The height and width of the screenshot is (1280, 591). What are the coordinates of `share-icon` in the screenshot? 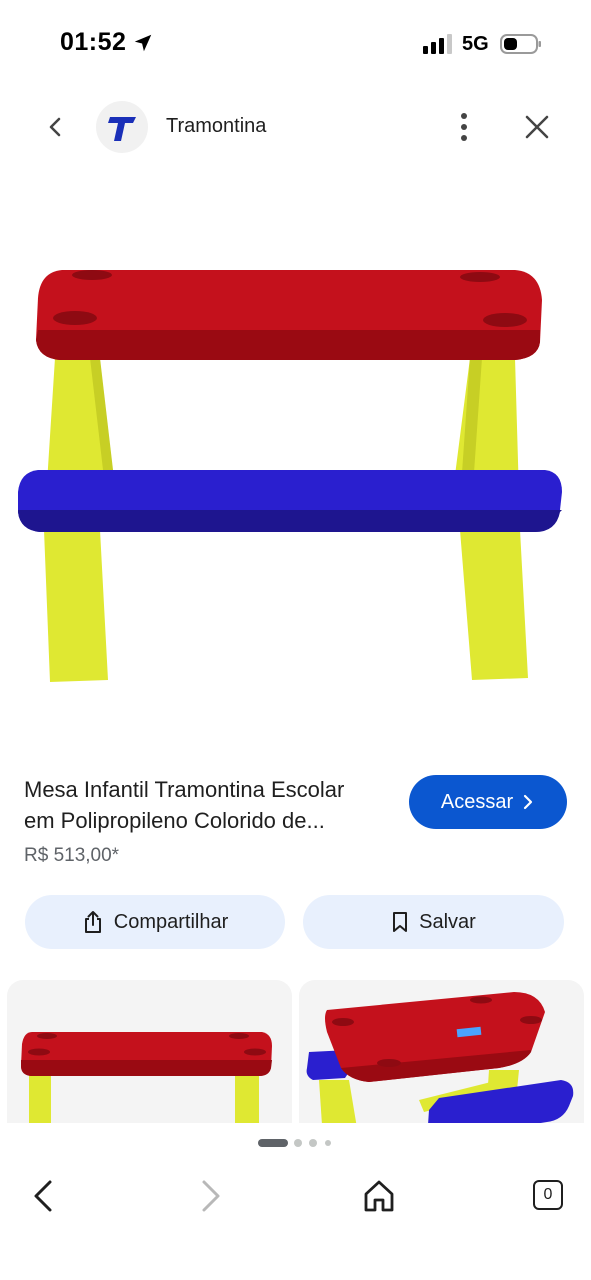 It's located at (92, 922).